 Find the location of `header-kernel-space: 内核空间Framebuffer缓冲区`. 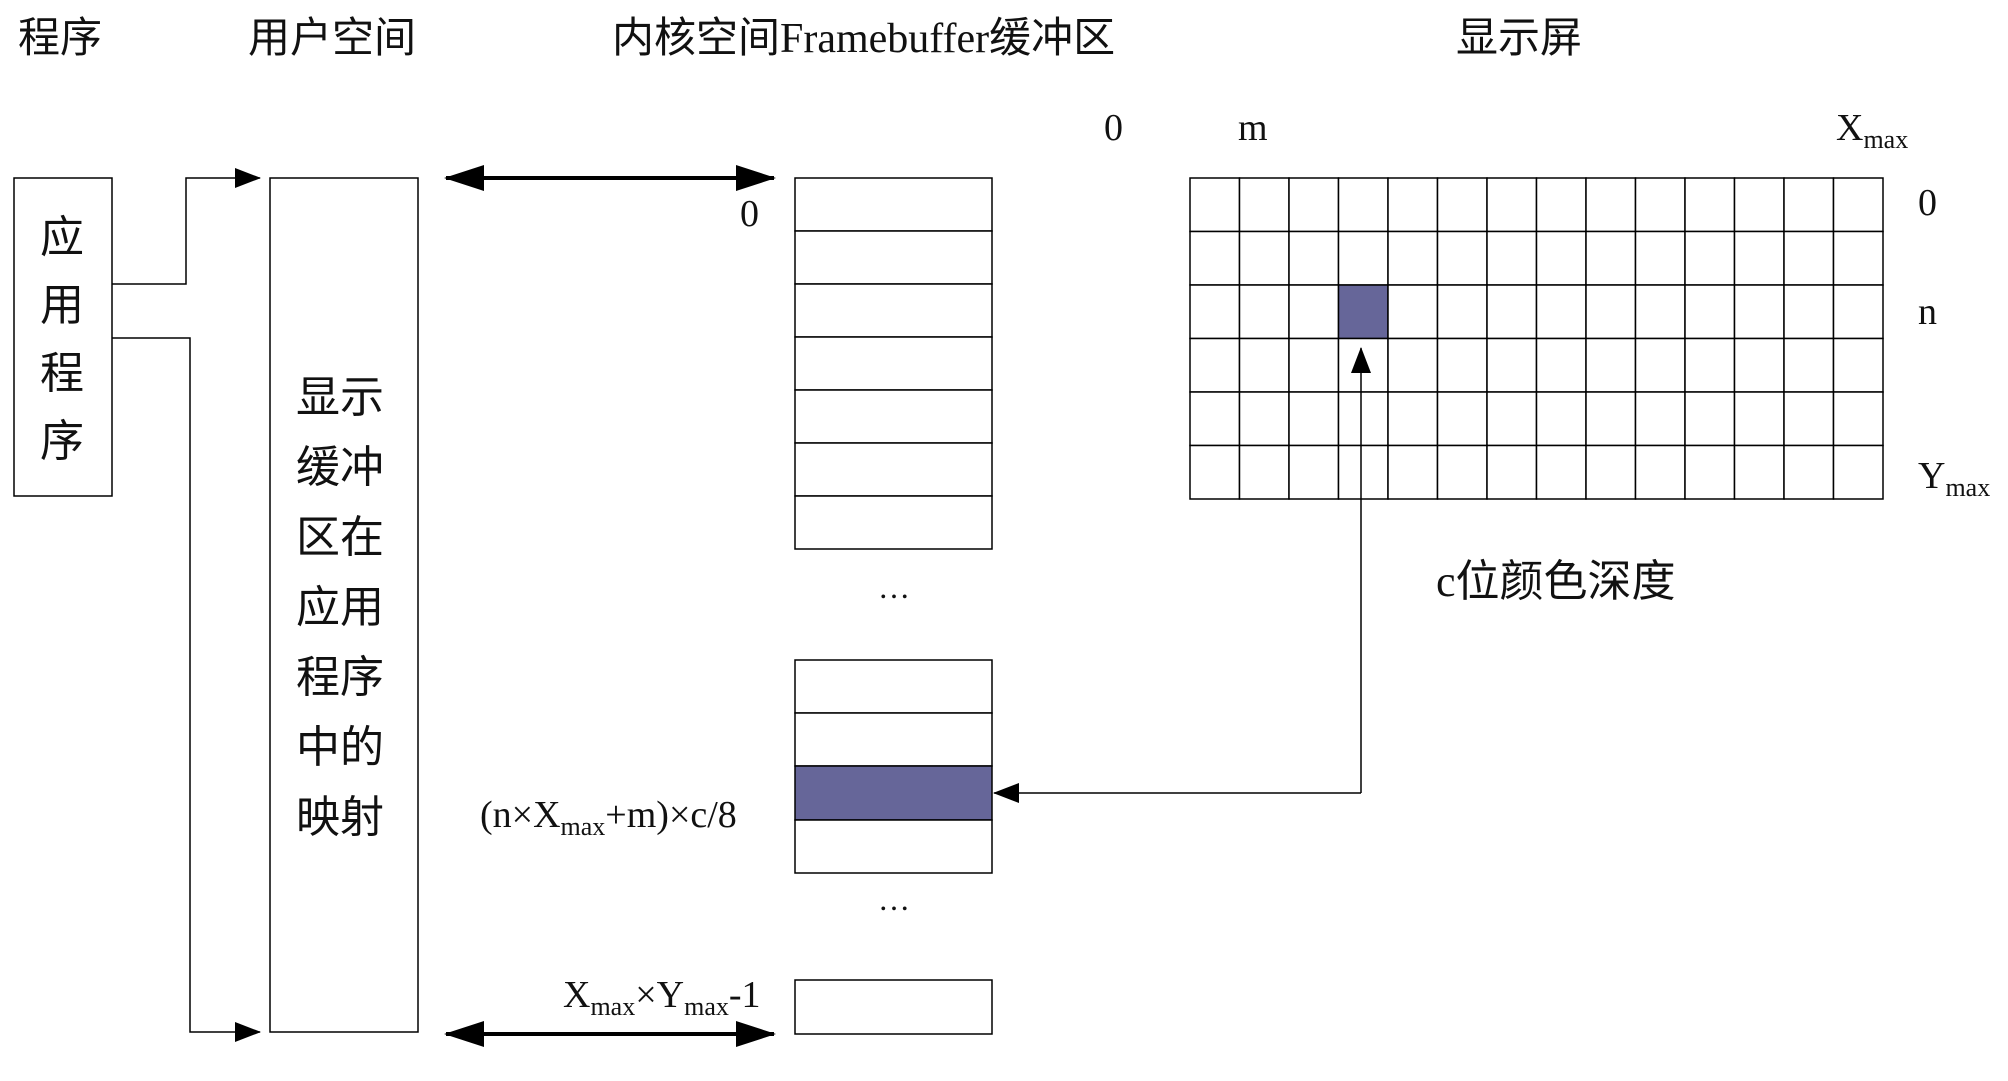

header-kernel-space: 内核空间Framebuffer缓冲区 is located at coordinates (863, 38).